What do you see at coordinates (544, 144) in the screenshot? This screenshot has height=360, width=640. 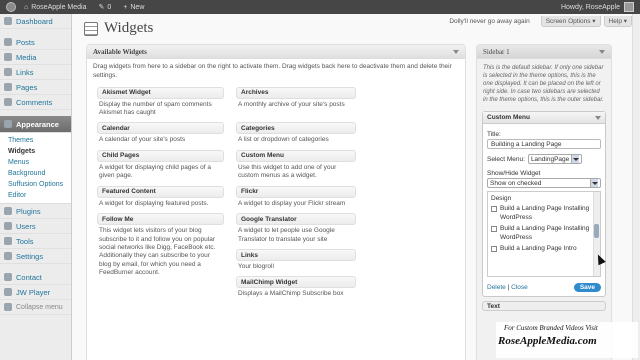 I see `title-field: Building a Landing Page` at bounding box center [544, 144].